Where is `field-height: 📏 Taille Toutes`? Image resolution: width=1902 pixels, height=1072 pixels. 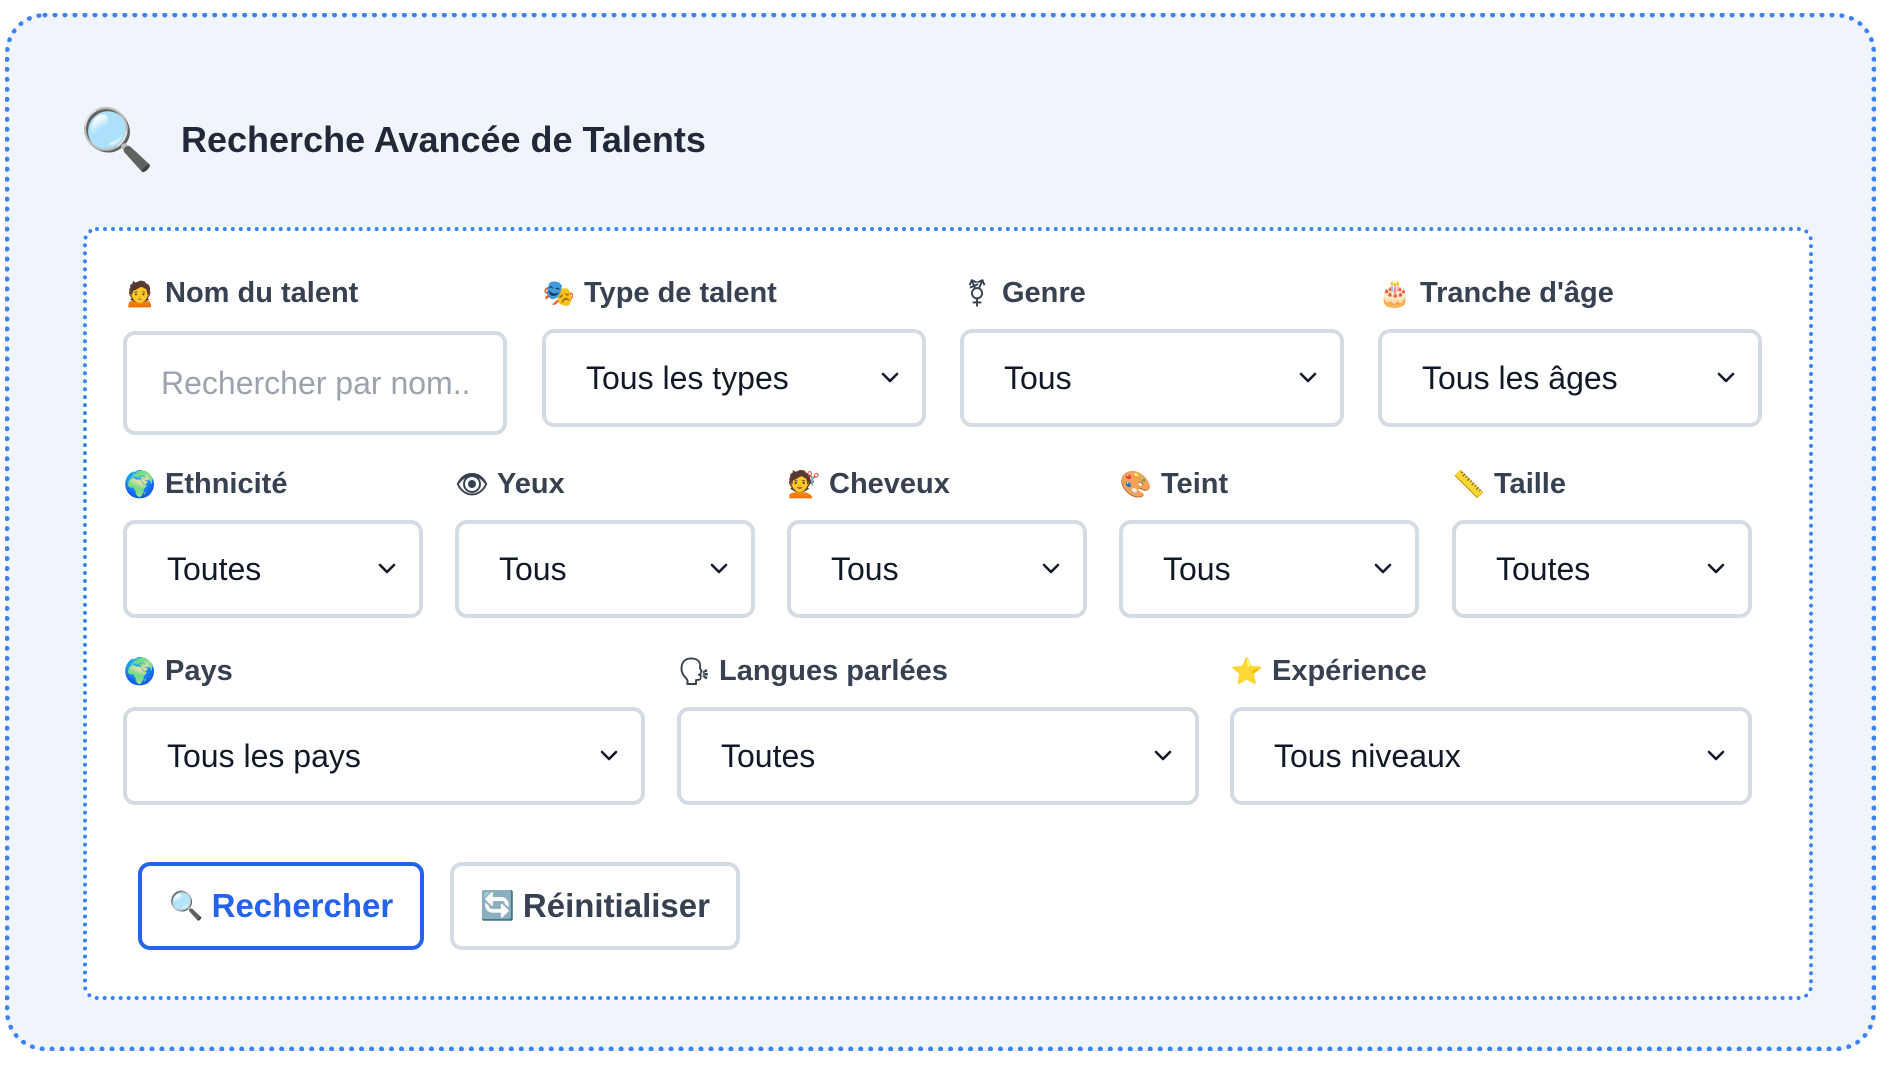 field-height: 📏 Taille Toutes is located at coordinates (1602, 541).